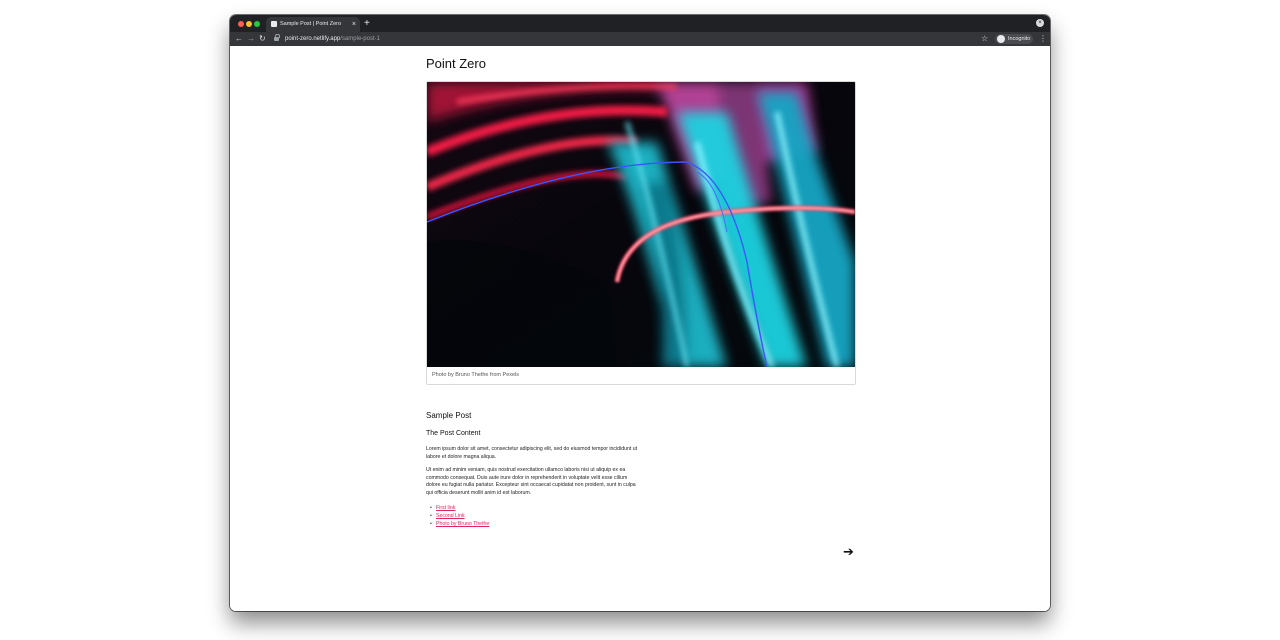 The image size is (1280, 640). What do you see at coordinates (445, 508) in the screenshot?
I see `first-link: First link` at bounding box center [445, 508].